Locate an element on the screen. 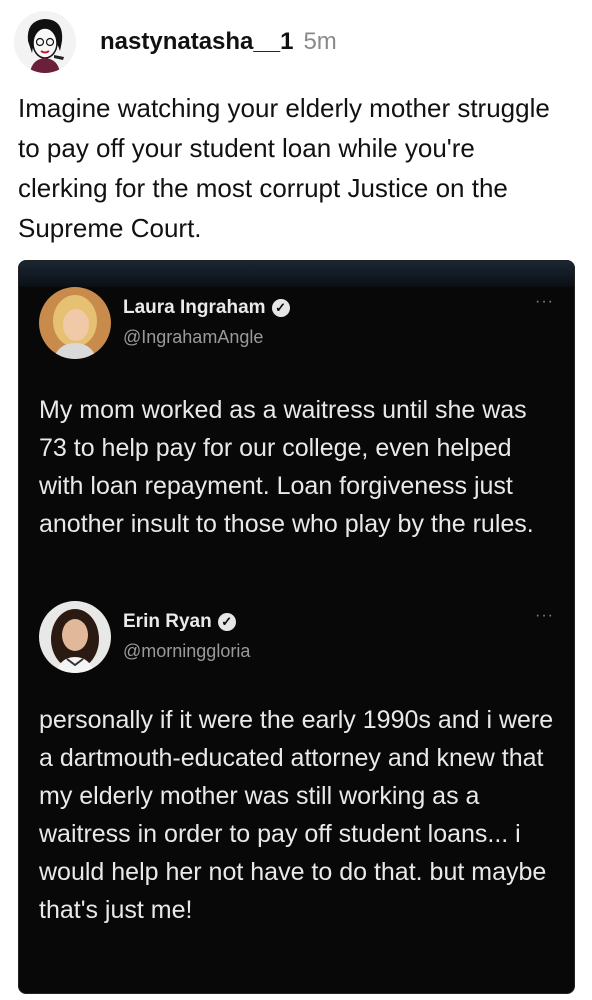 This screenshot has width=592, height=1000. tweet-author-handle: @IngrahamAngle is located at coordinates (193, 337).